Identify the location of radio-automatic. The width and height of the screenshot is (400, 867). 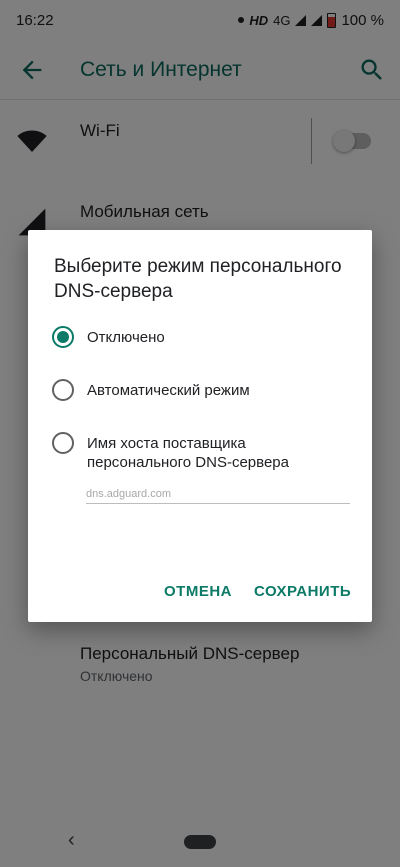
(63, 390).